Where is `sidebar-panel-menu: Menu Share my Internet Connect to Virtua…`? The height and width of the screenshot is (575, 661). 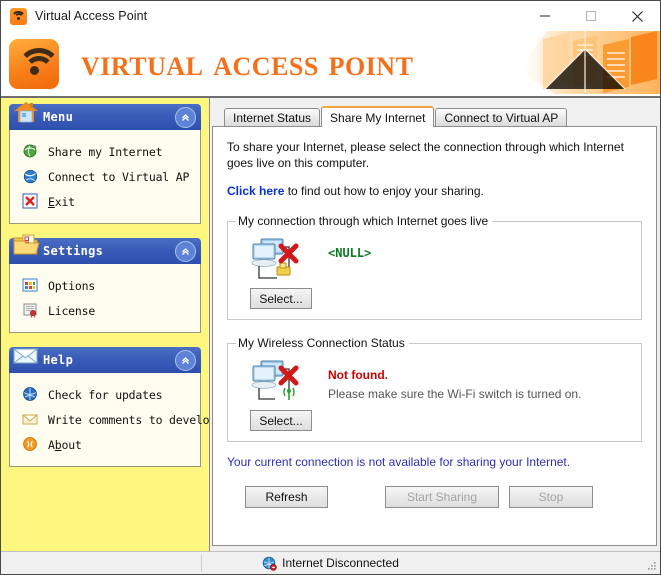
sidebar-panel-menu: Menu Share my Internet Connect to Virtua… is located at coordinates (105, 163).